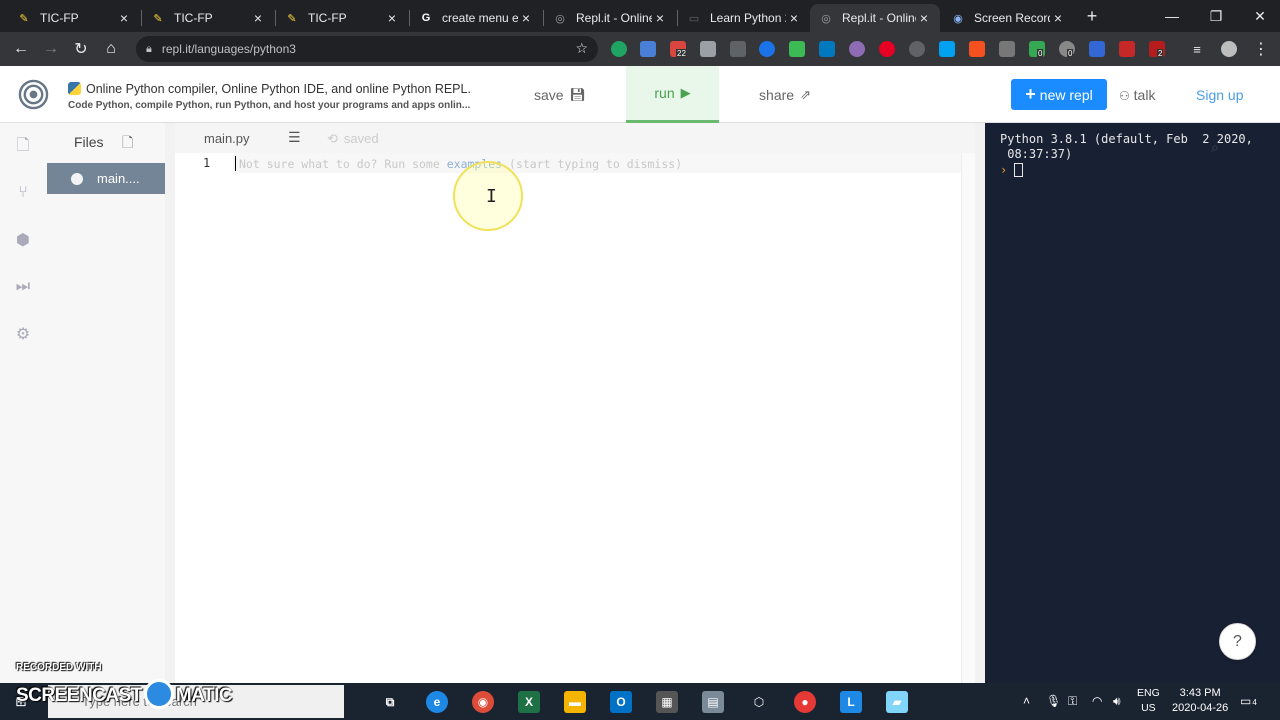 The width and height of the screenshot is (1280, 720). What do you see at coordinates (575, 702) in the screenshot?
I see `file-explorer-icon: ▬` at bounding box center [575, 702].